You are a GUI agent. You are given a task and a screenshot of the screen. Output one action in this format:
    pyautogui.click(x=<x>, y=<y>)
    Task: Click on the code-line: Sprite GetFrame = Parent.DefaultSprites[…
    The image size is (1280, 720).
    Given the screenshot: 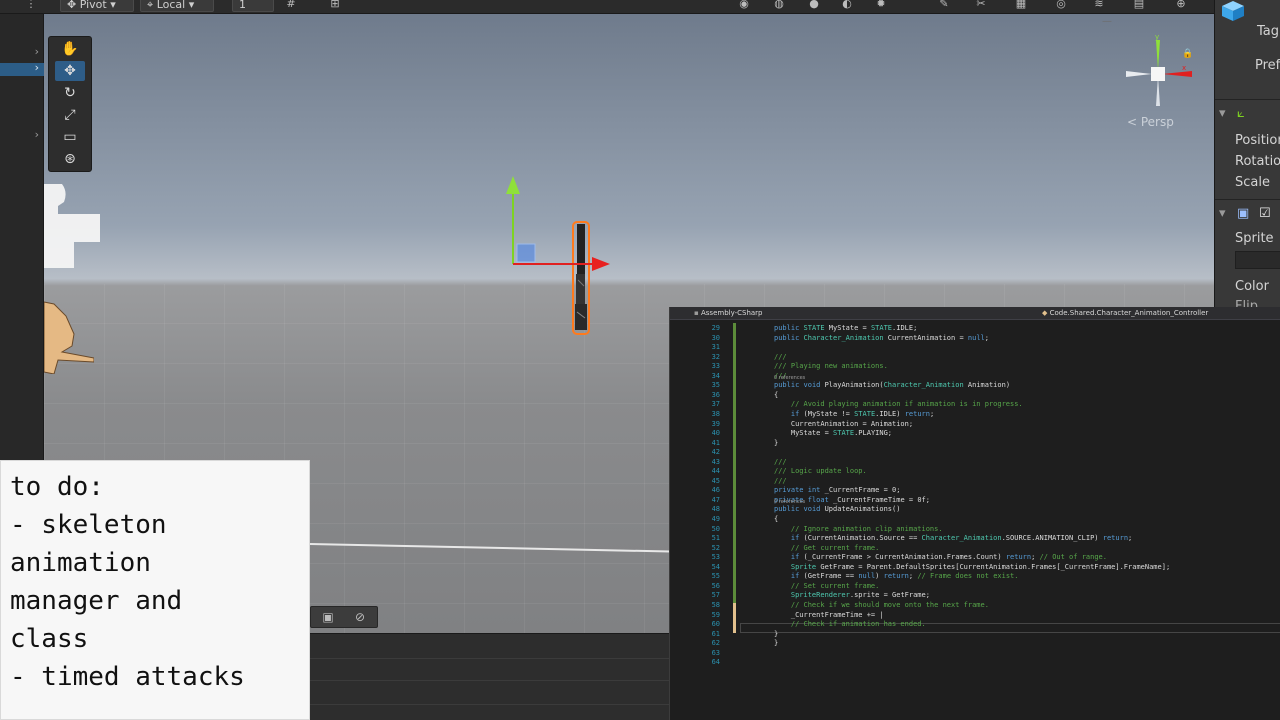 What is the action you would take?
    pyautogui.click(x=1027, y=567)
    